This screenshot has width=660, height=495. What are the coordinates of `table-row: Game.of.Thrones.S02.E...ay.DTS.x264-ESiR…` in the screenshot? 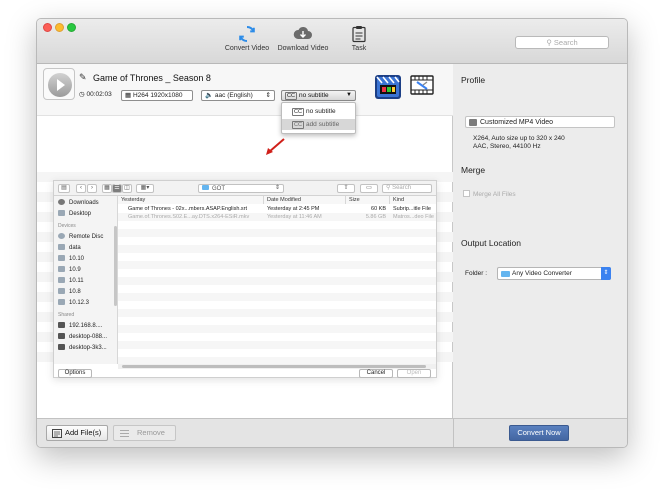 It's located at (277, 217).